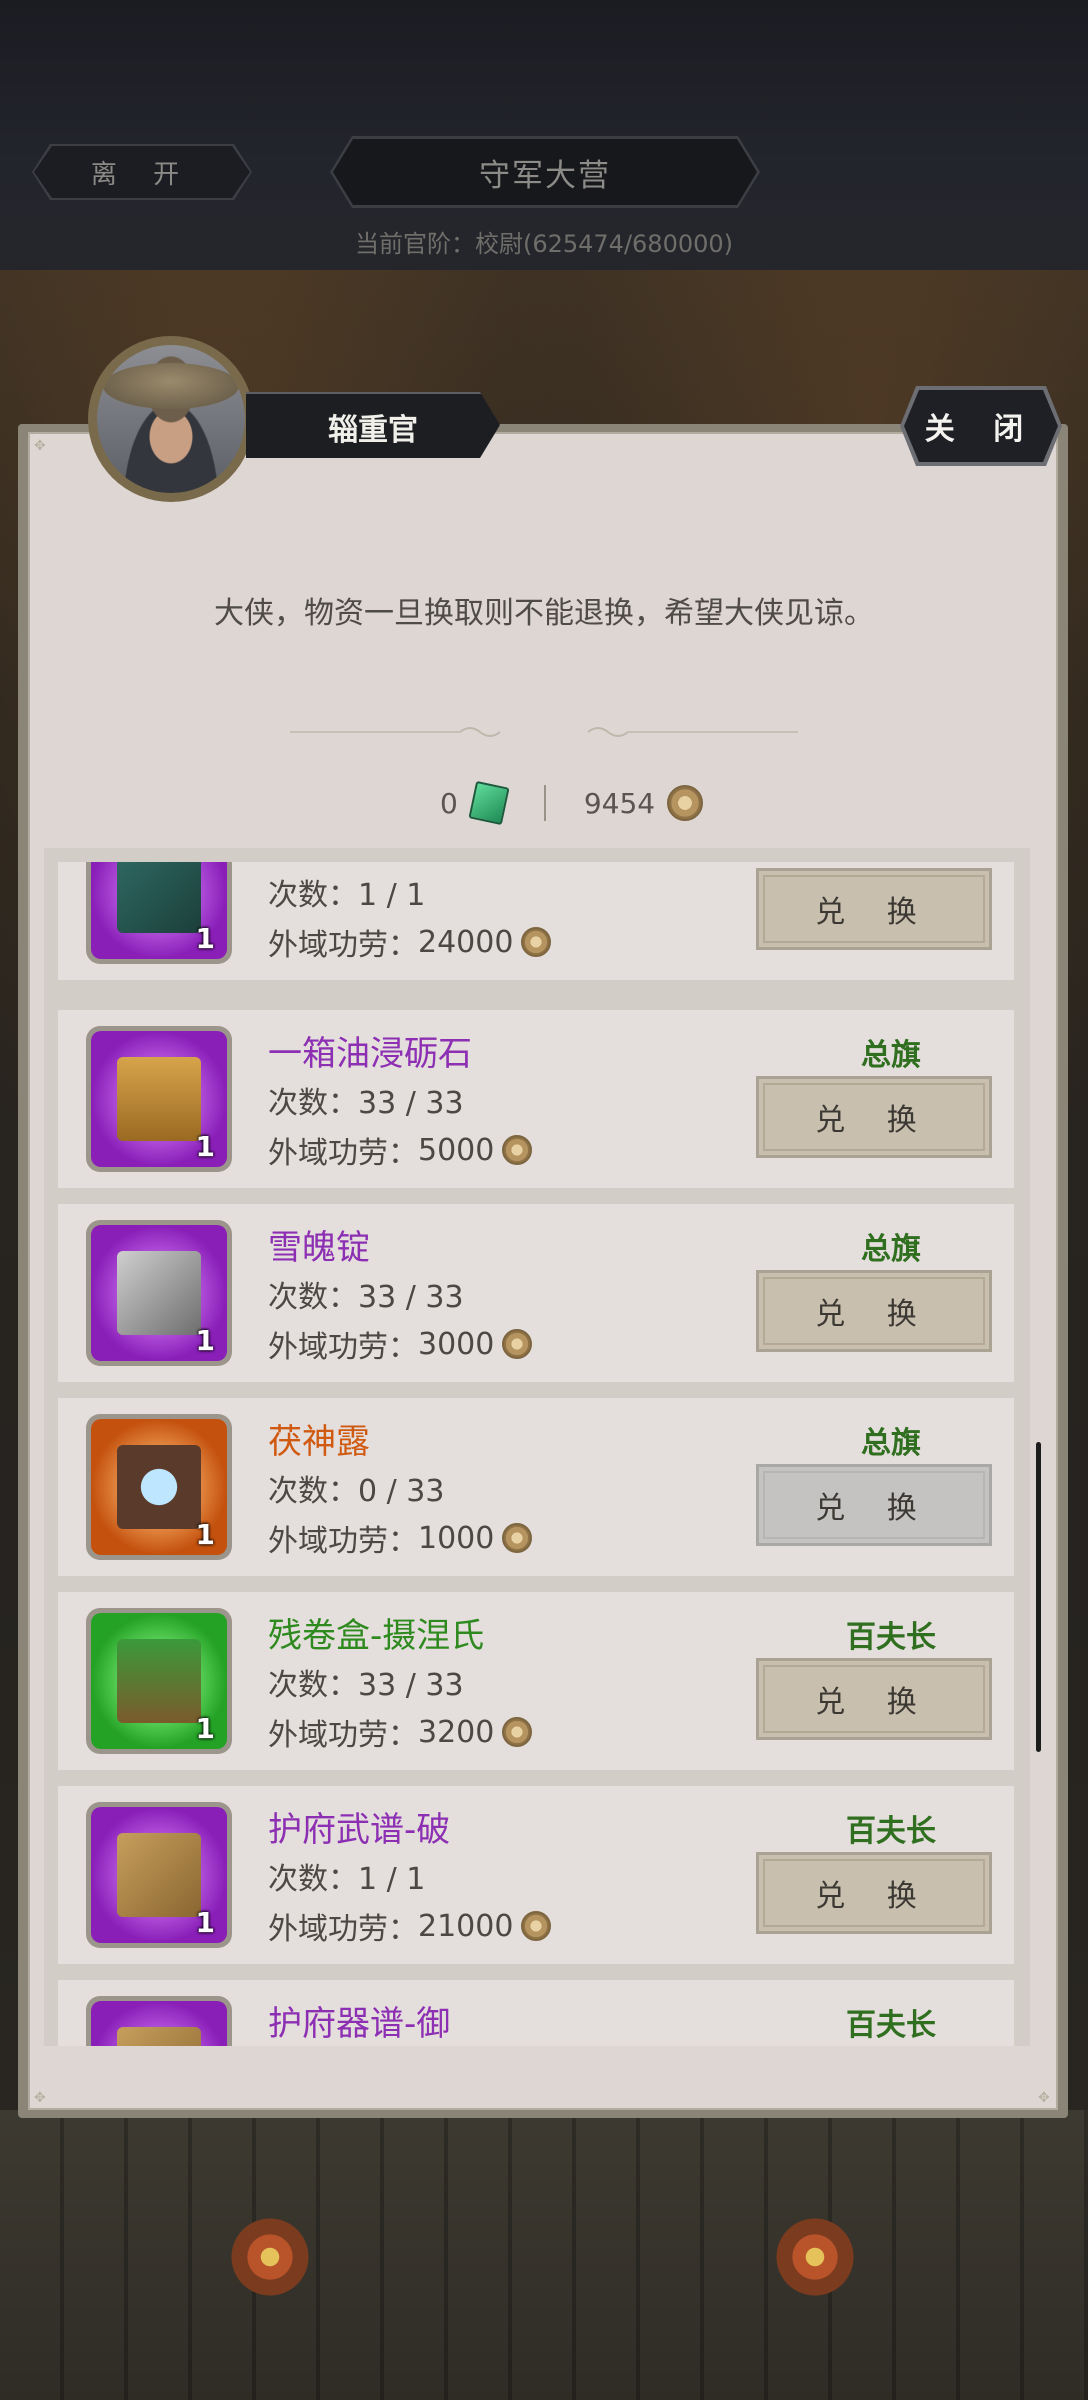 This screenshot has width=1088, height=2400. I want to click on item-row: 1 护府武谱-破 次数：1 / 1 外域功劳： 21000 百夫长 兑 换, so click(536, 1875).